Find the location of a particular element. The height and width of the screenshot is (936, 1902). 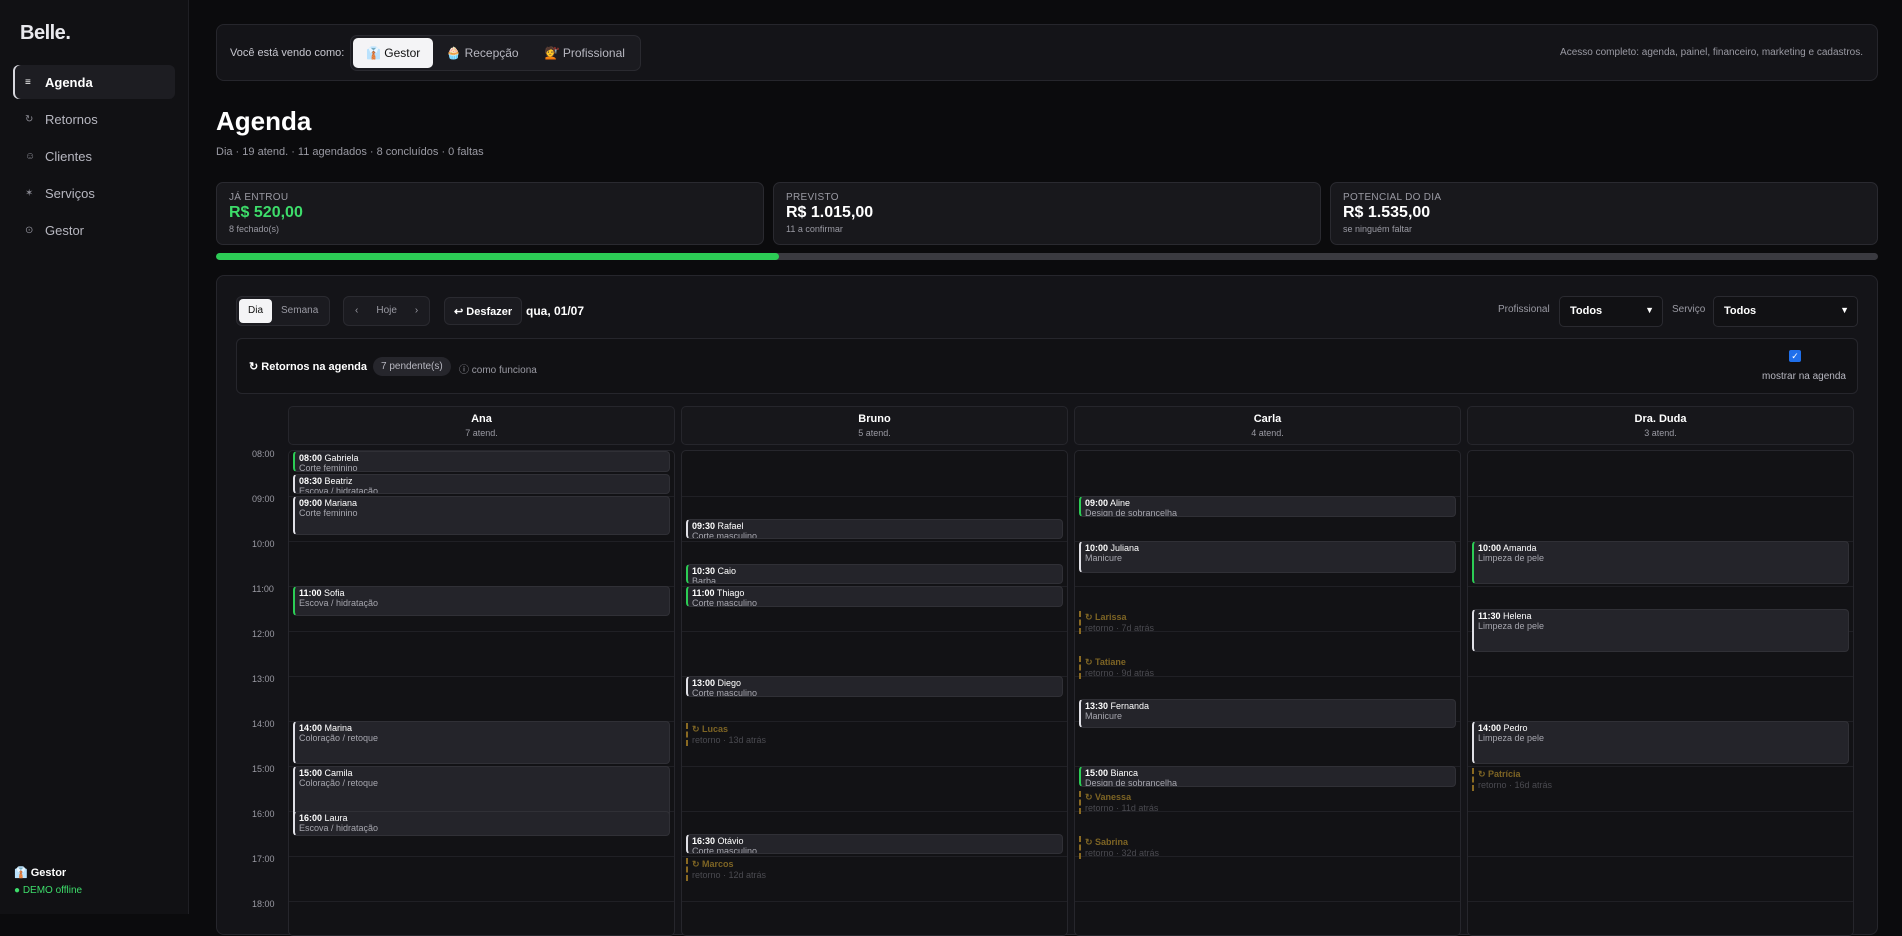

chevron-down-icon: ▼ is located at coordinates (1649, 310).